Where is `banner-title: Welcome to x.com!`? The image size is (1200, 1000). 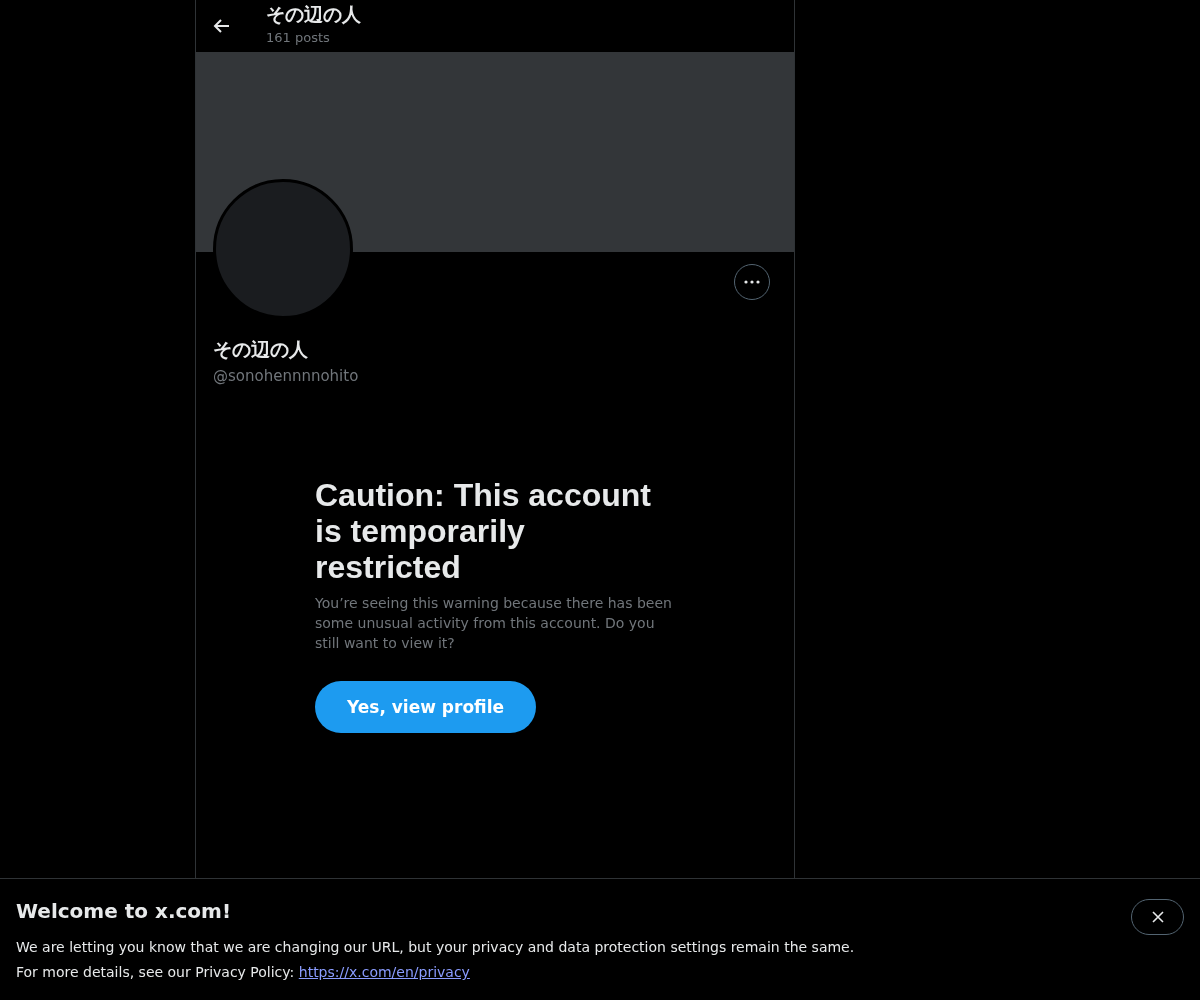
banner-title: Welcome to x.com! is located at coordinates (124, 911).